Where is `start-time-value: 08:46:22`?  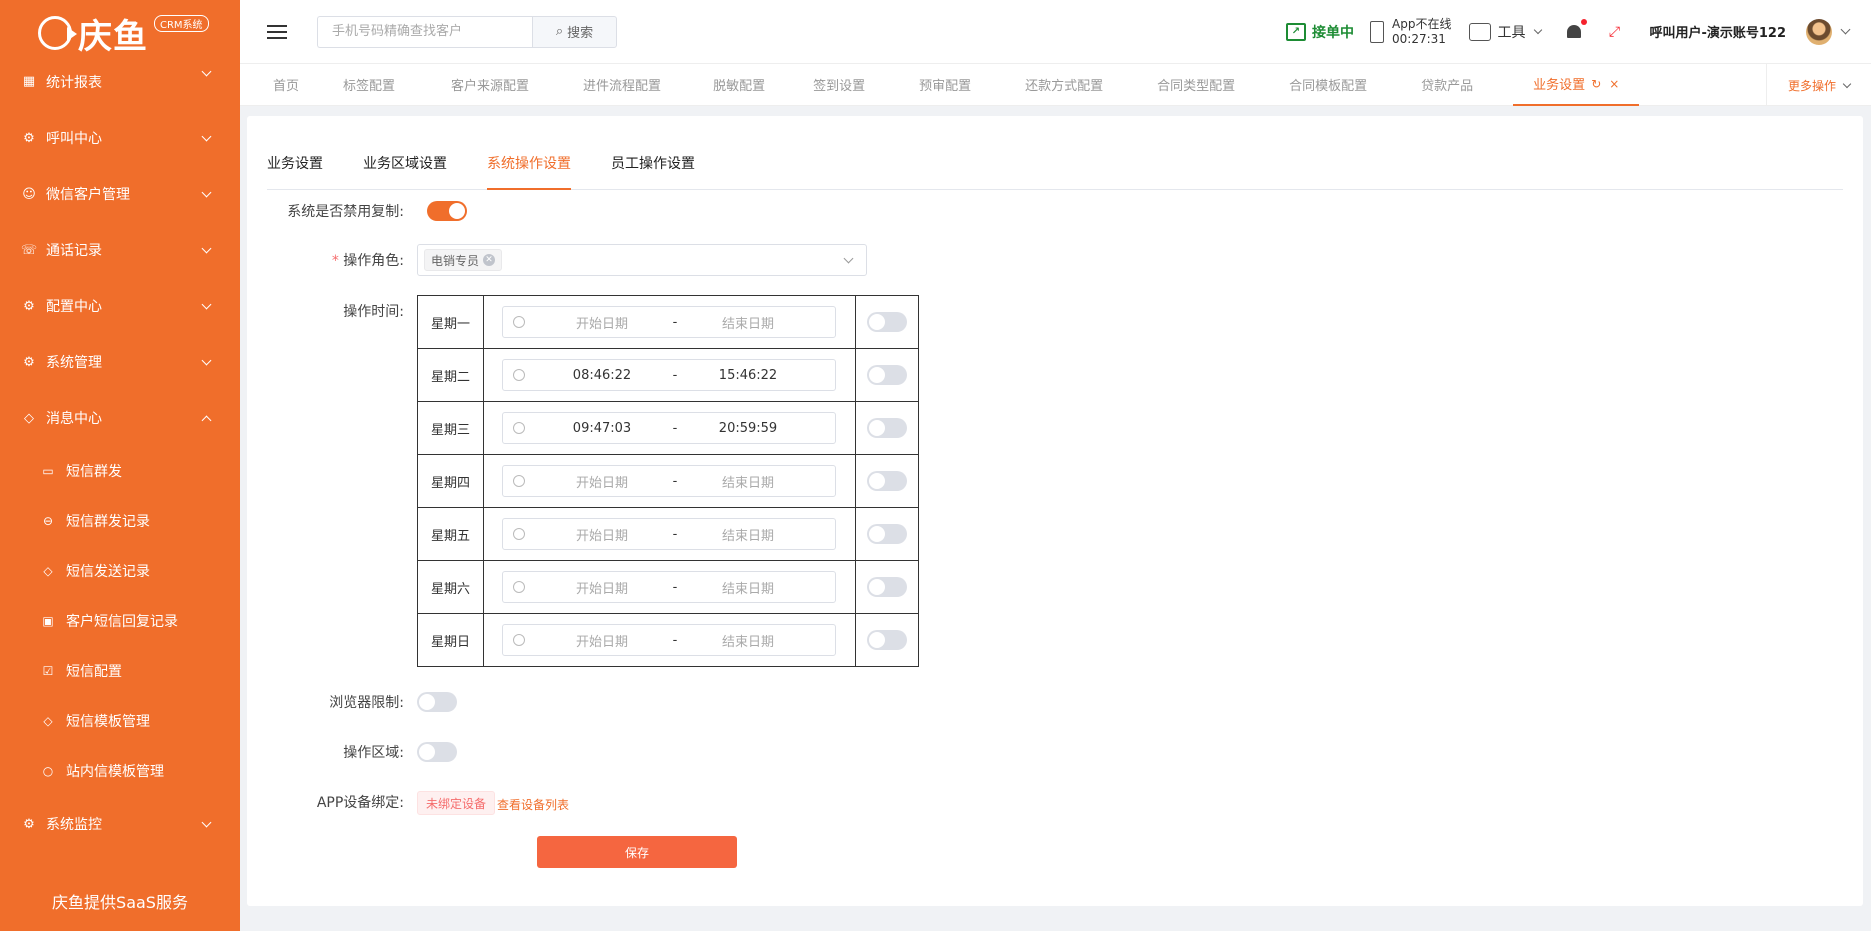 start-time-value: 08:46:22 is located at coordinates (602, 375).